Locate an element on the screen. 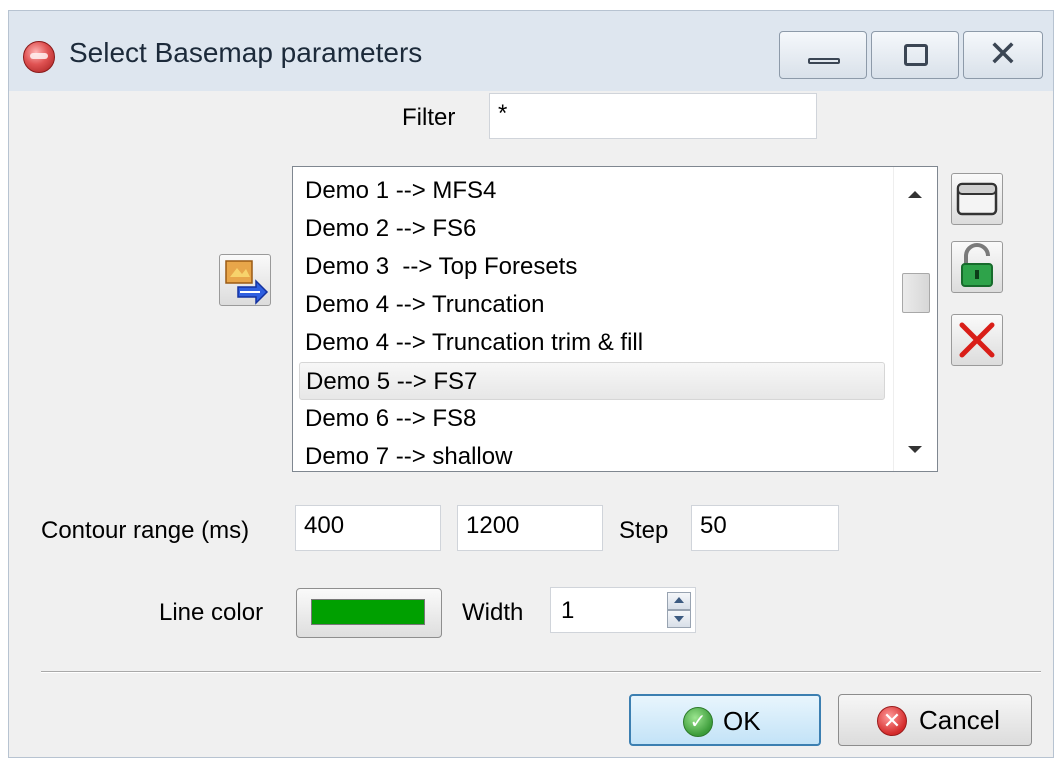 The width and height of the screenshot is (1055, 761). cancel-button: ✕ Cancel is located at coordinates (935, 720).